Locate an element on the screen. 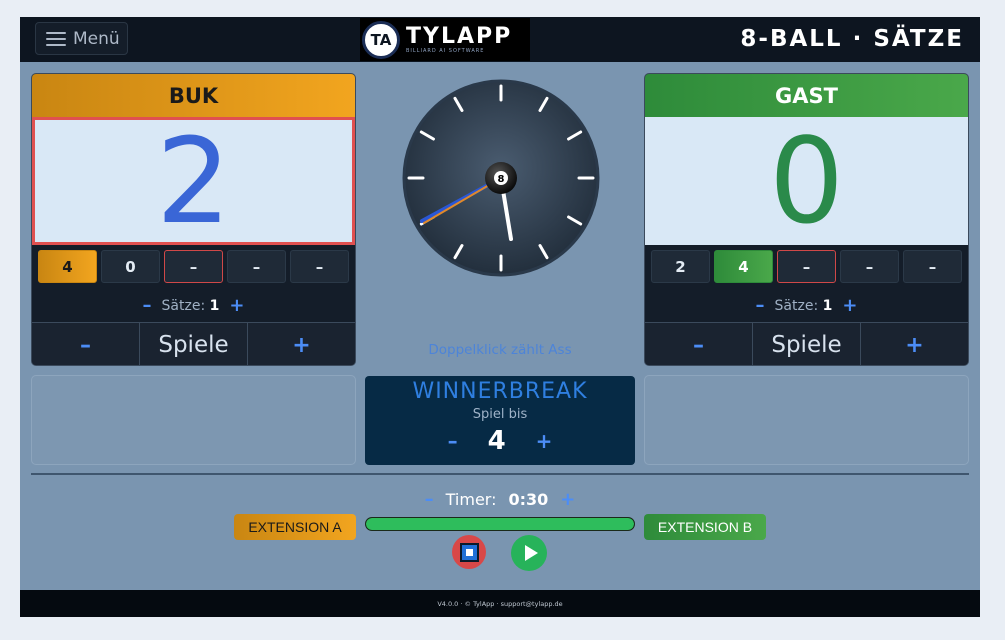 This screenshot has width=1005, height=640. set-chip: 0 is located at coordinates (130, 266).